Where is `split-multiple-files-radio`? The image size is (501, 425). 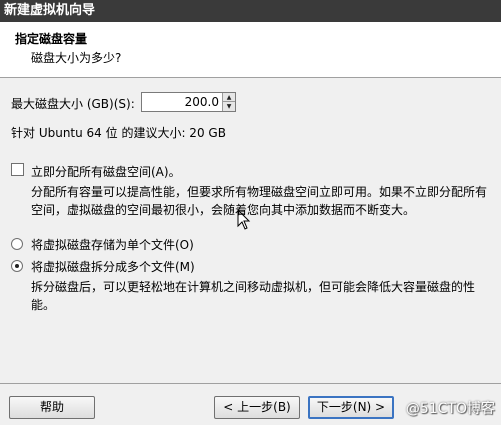
split-multiple-files-radio is located at coordinates (17, 266).